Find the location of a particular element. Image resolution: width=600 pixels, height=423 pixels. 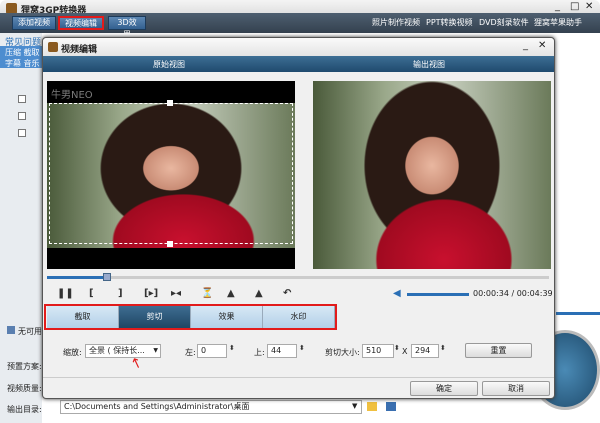

tab-1: 剪切 is located at coordinates (155, 317).